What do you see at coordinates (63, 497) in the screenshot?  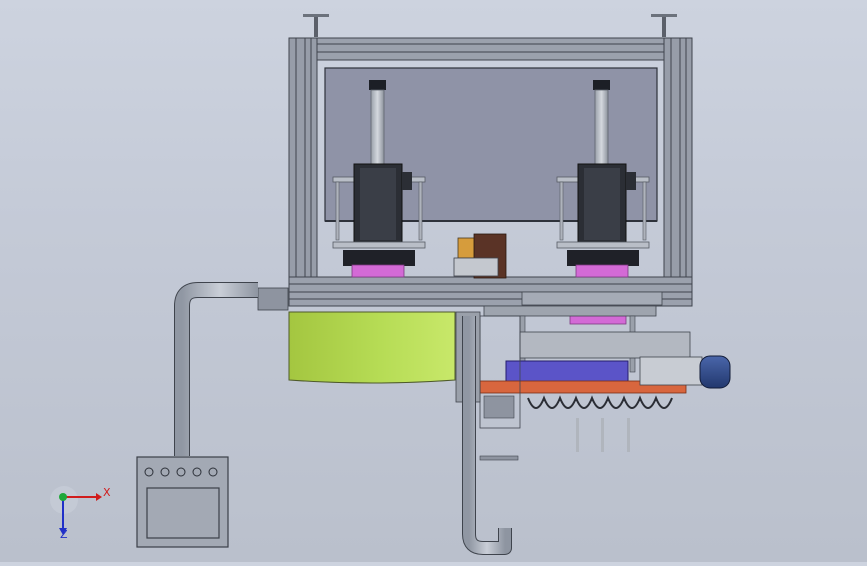 I see `y-axis-dot` at bounding box center [63, 497].